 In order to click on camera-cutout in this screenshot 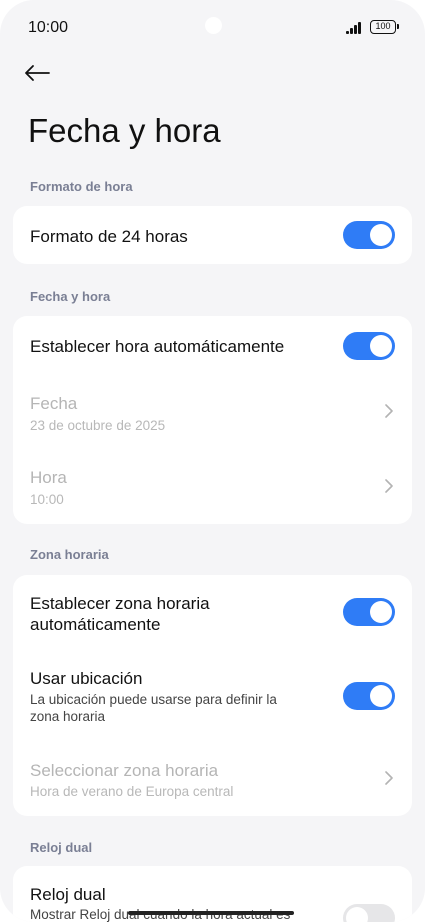, I will do `click(213, 25)`.